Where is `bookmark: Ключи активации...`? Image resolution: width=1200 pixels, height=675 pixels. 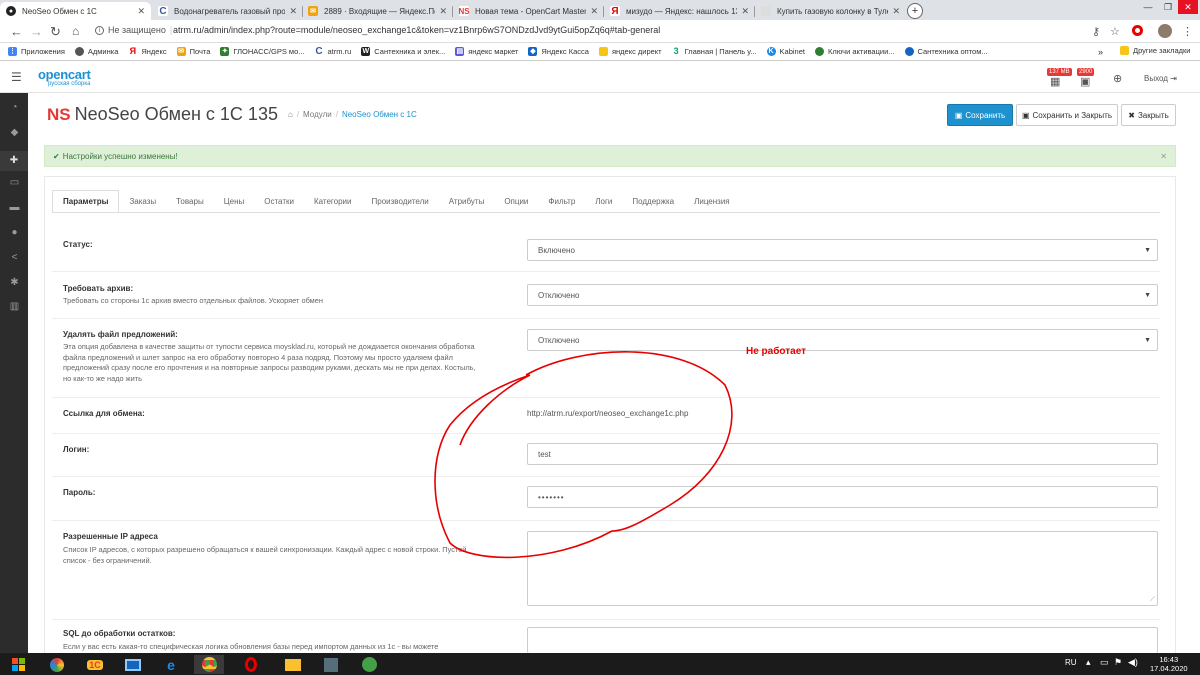
bookmark: Ключи активации... is located at coordinates (854, 51).